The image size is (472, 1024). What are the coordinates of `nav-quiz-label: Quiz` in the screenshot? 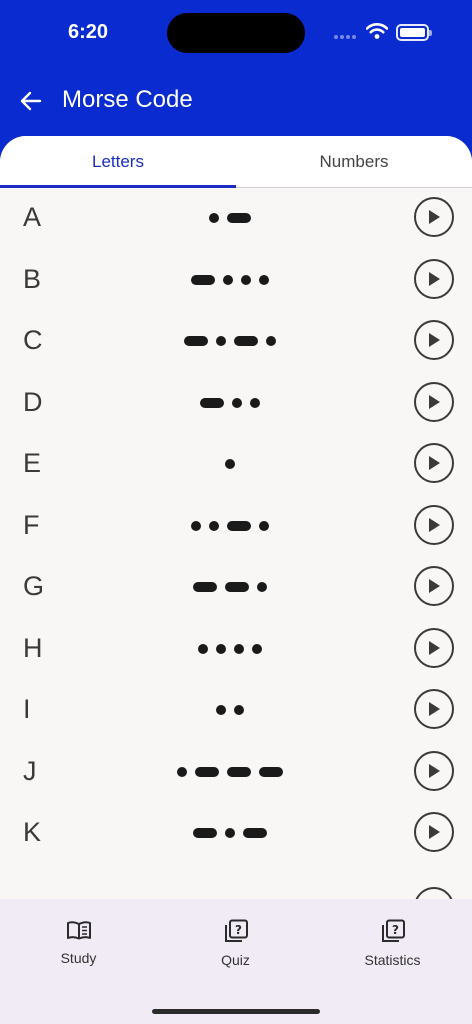 It's located at (235, 960).